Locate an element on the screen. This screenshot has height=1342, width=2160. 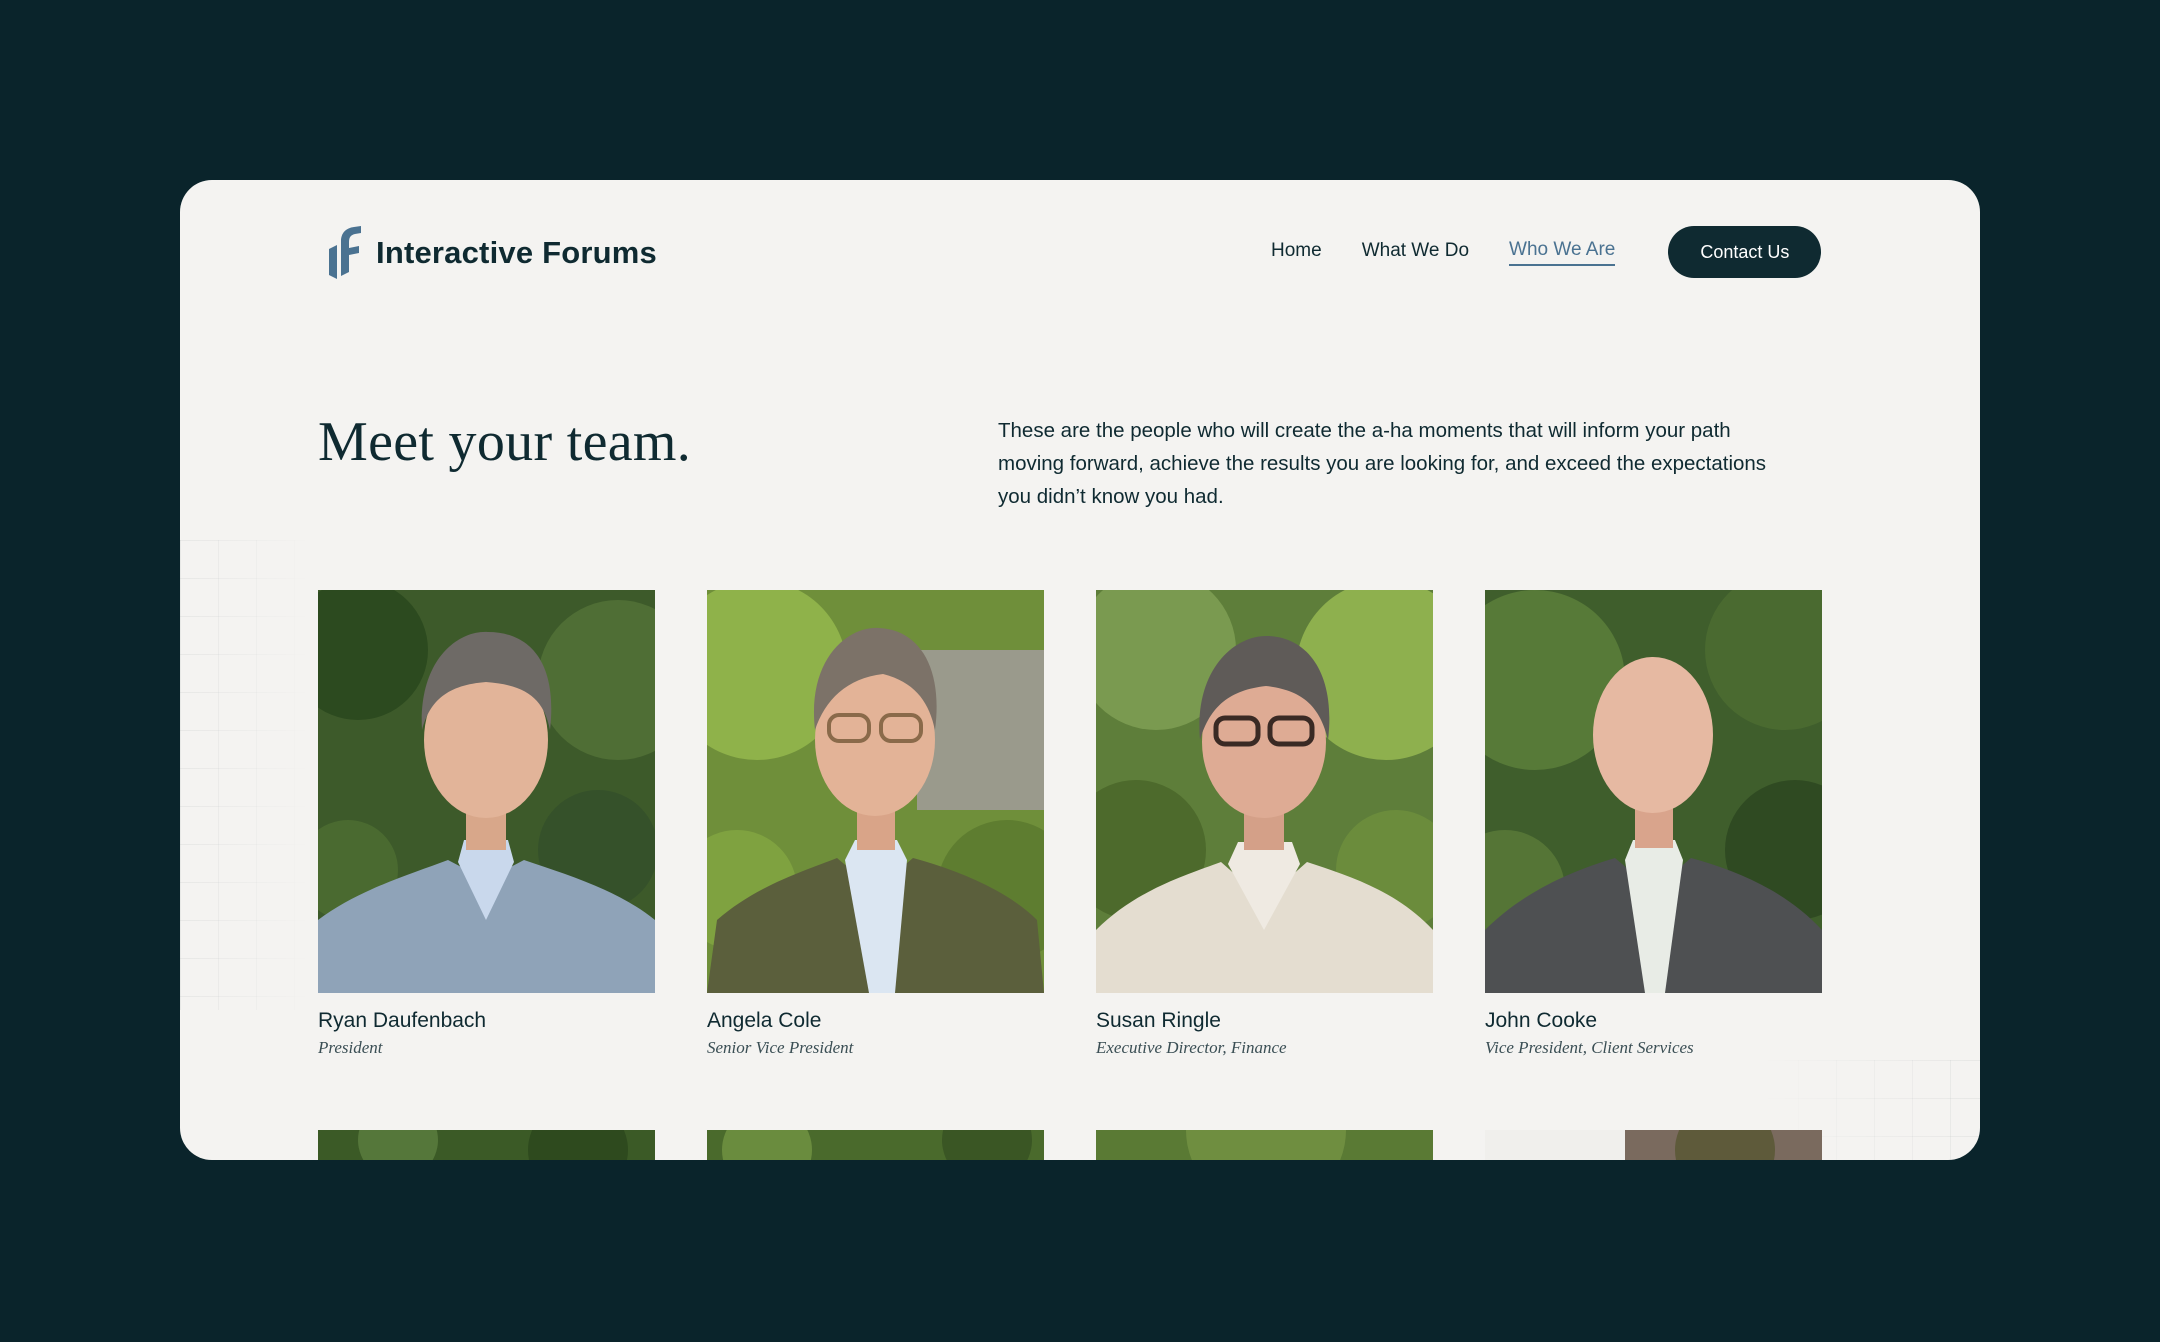
team-member-title: Senior Vice President is located at coordinates (780, 1047).